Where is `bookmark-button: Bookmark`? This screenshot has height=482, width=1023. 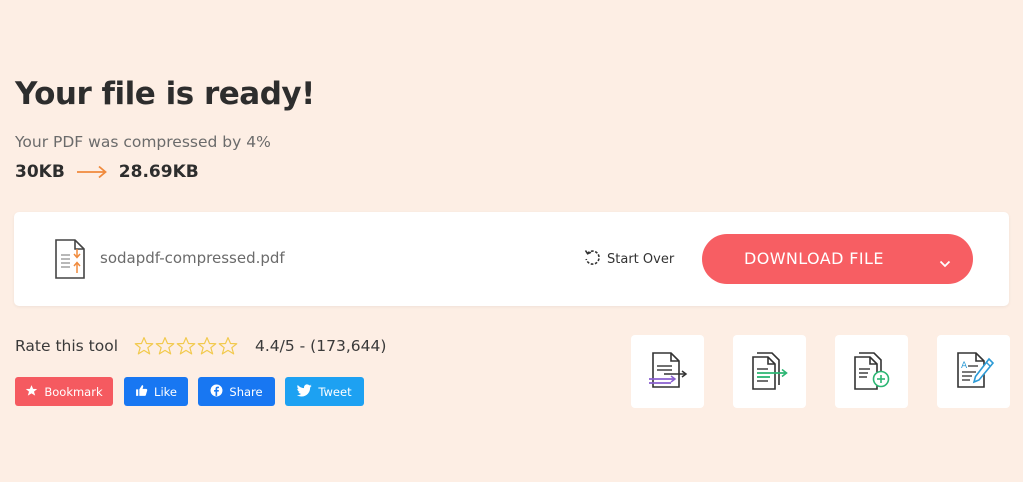 bookmark-button: Bookmark is located at coordinates (64, 391).